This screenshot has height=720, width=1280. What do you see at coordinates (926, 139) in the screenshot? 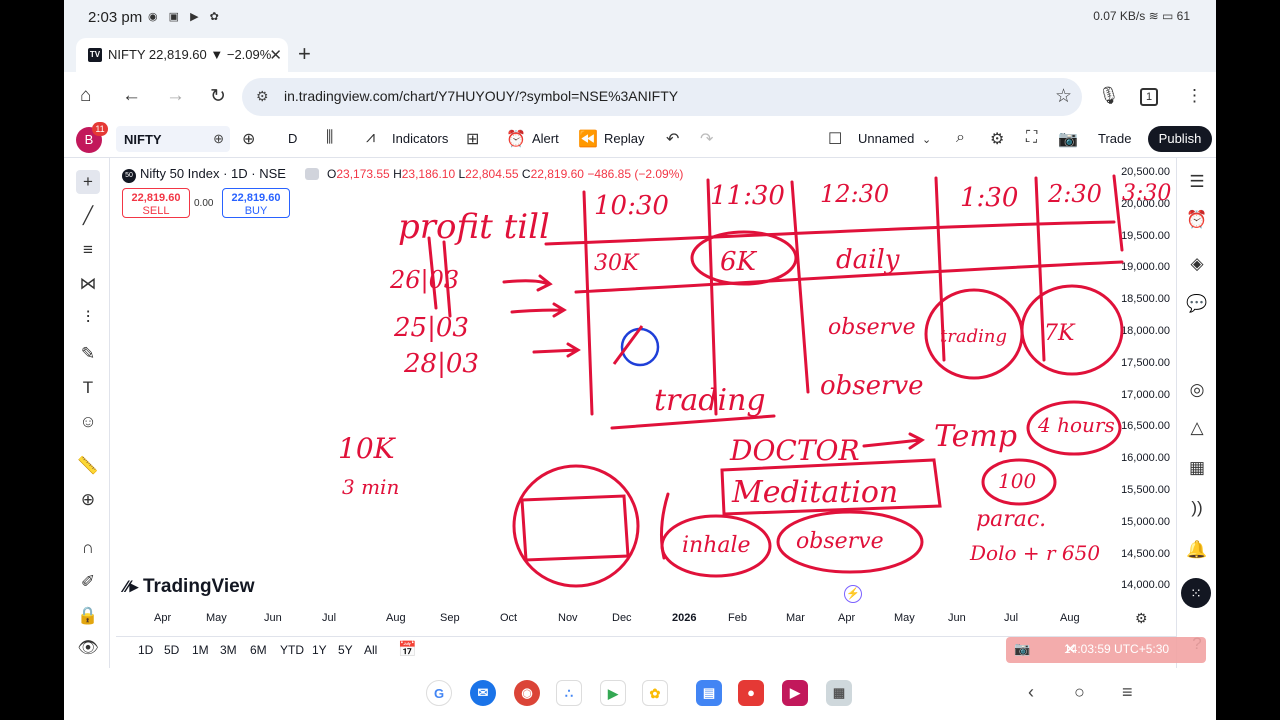
I see `chevron-down-icon: ⌄` at bounding box center [926, 139].